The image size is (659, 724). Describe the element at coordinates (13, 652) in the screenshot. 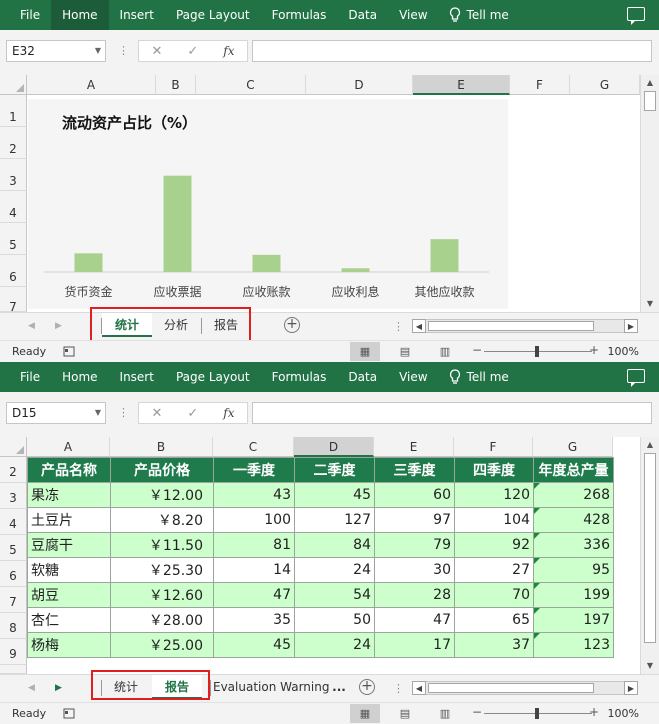

I see `row-header-9: 9` at that location.